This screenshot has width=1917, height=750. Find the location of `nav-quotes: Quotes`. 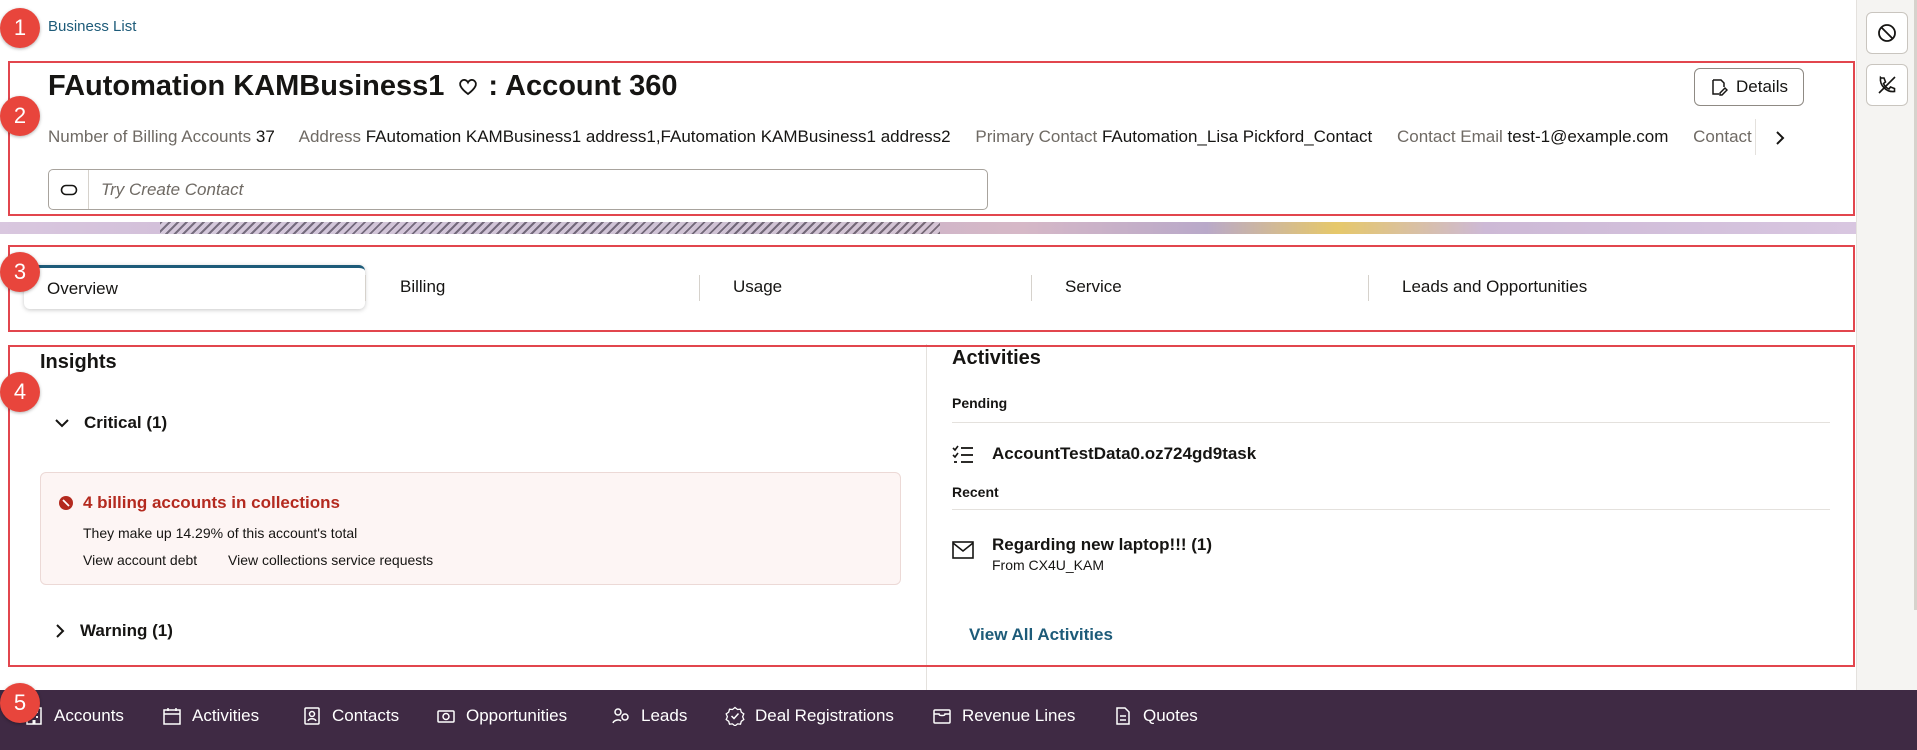

nav-quotes: Quotes is located at coordinates (1155, 716).